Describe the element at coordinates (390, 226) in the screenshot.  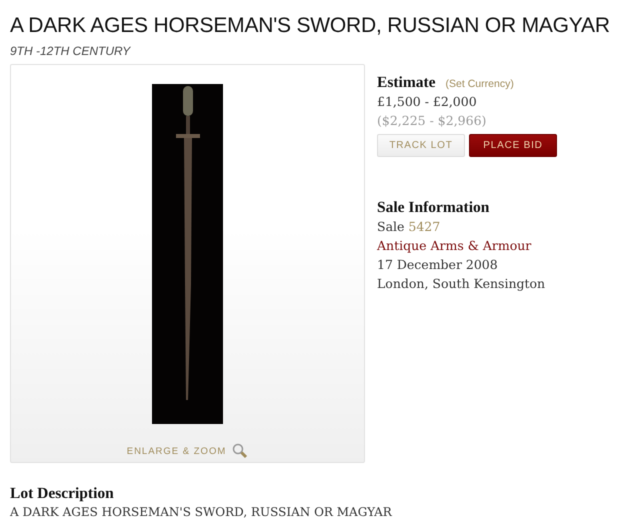
I see `sale-label: Sale` at that location.